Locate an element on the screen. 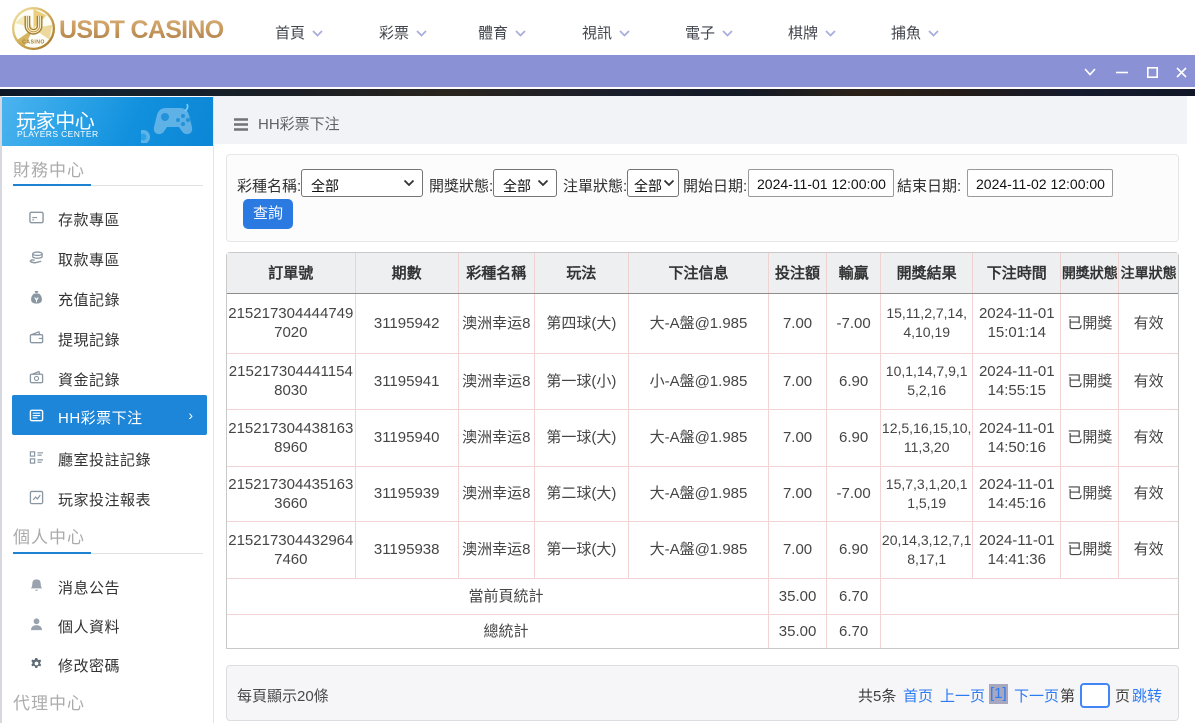 The image size is (1195, 723). svg-text: CASINO is located at coordinates (33, 43).